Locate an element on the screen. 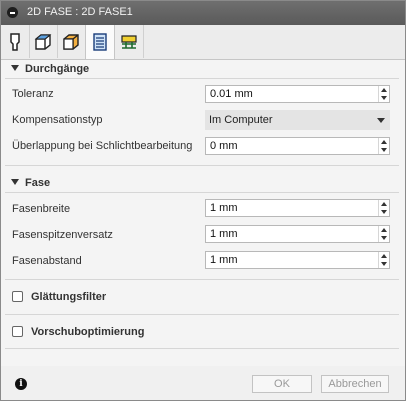 The height and width of the screenshot is (401, 406). dialog-footer: i OK Abbrechen is located at coordinates (203, 383).